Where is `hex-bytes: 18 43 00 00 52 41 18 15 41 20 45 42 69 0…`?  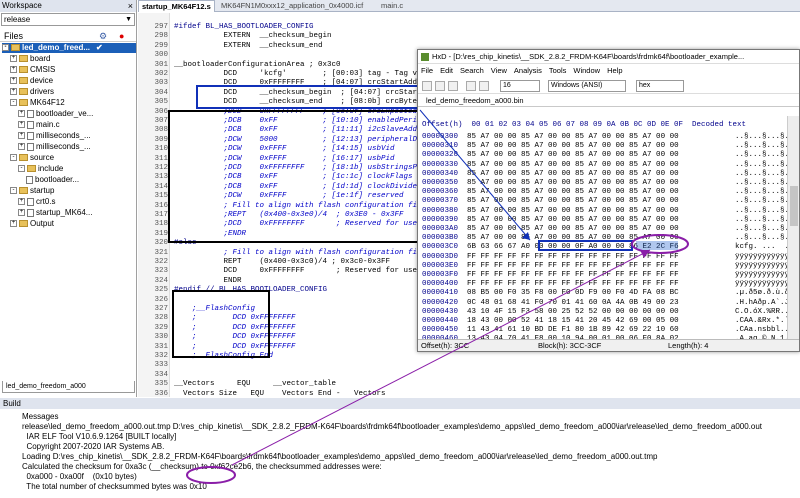 hex-bytes: 18 43 00 00 52 41 18 15 41 20 45 42 69 0… is located at coordinates (573, 321).